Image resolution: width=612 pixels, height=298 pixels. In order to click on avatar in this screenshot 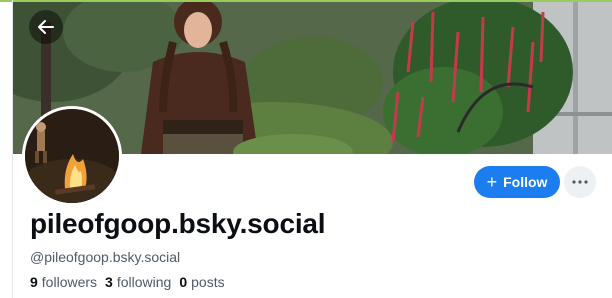, I will do `click(72, 156)`.